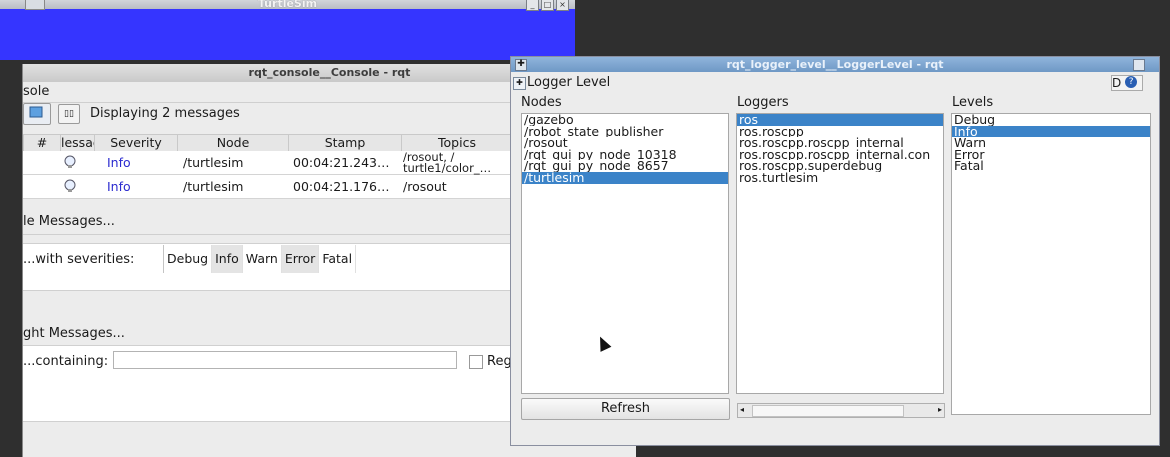 This screenshot has height=457, width=1170. I want to click on severity-filter-list: Debug Info Warn Error Fatal, so click(260, 259).